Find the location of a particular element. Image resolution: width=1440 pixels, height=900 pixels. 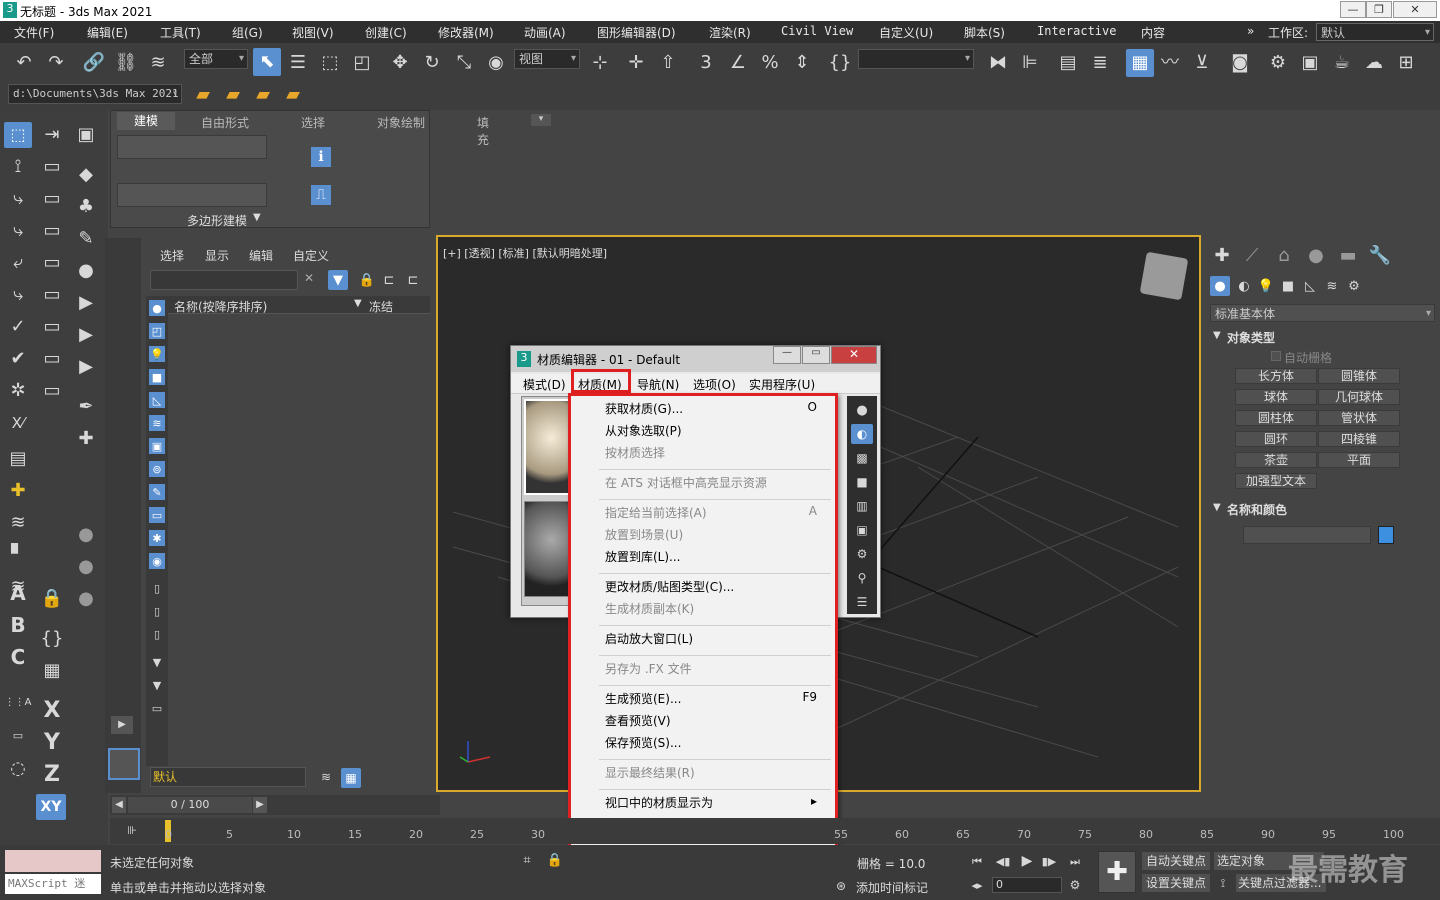

axis-xy-icon: XY is located at coordinates (51, 807).